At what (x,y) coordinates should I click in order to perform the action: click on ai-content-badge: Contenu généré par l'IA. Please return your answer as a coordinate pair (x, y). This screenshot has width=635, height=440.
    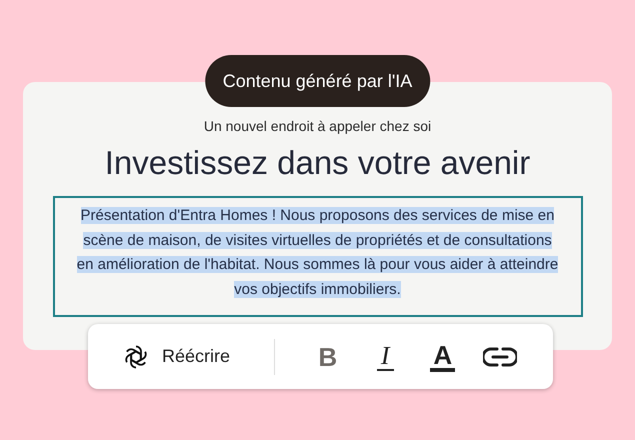
    Looking at the image, I should click on (317, 81).